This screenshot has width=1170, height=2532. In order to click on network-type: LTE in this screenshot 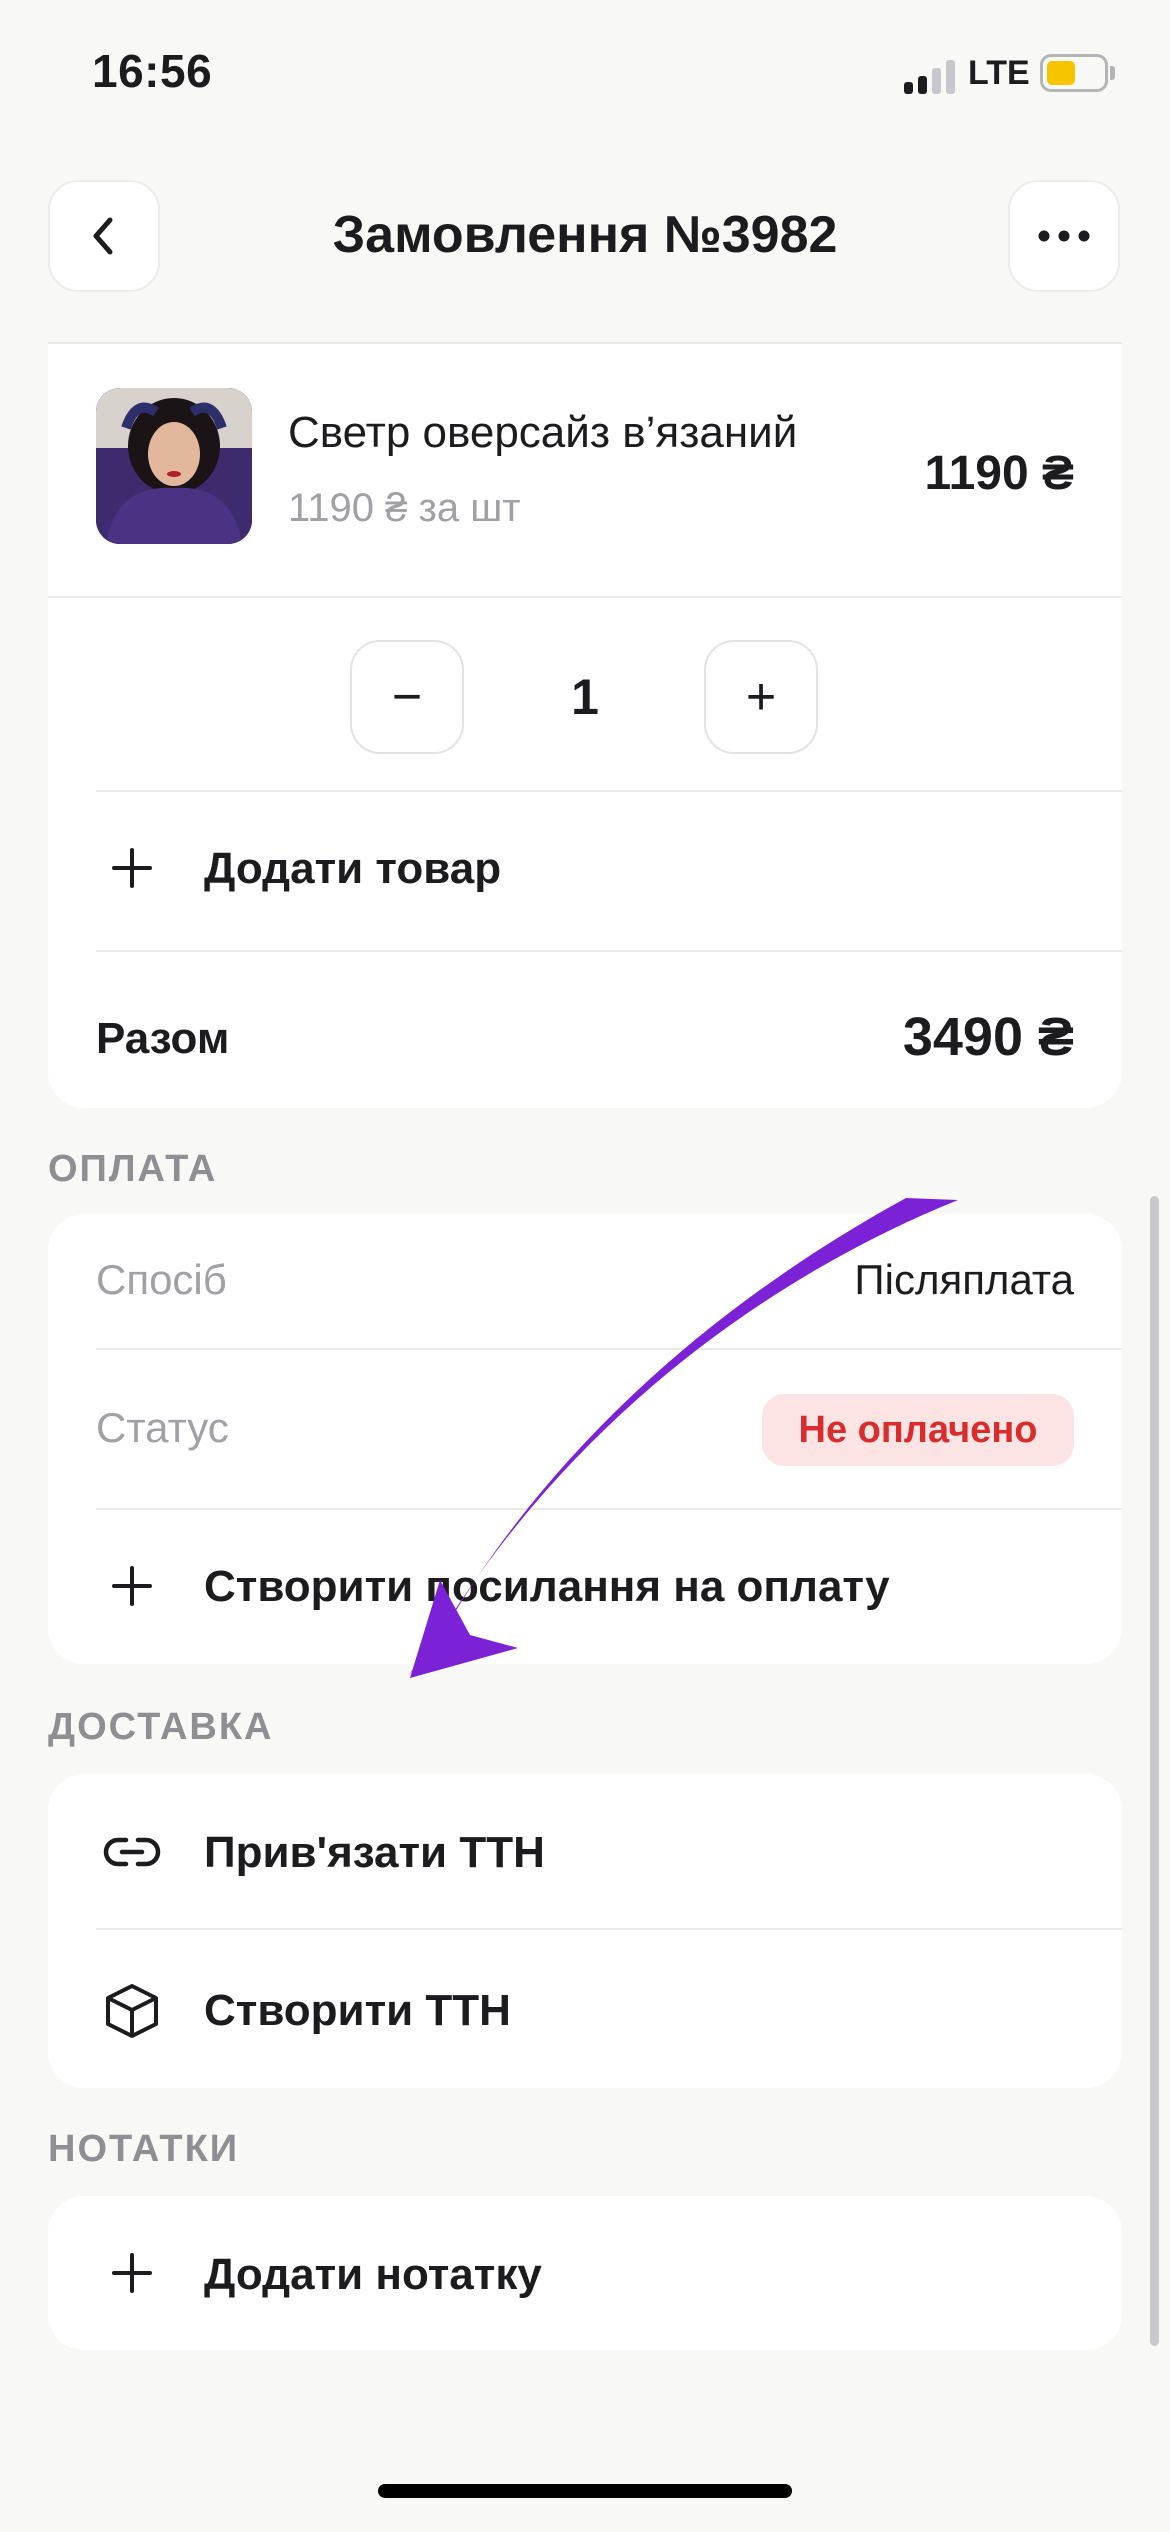, I will do `click(999, 73)`.